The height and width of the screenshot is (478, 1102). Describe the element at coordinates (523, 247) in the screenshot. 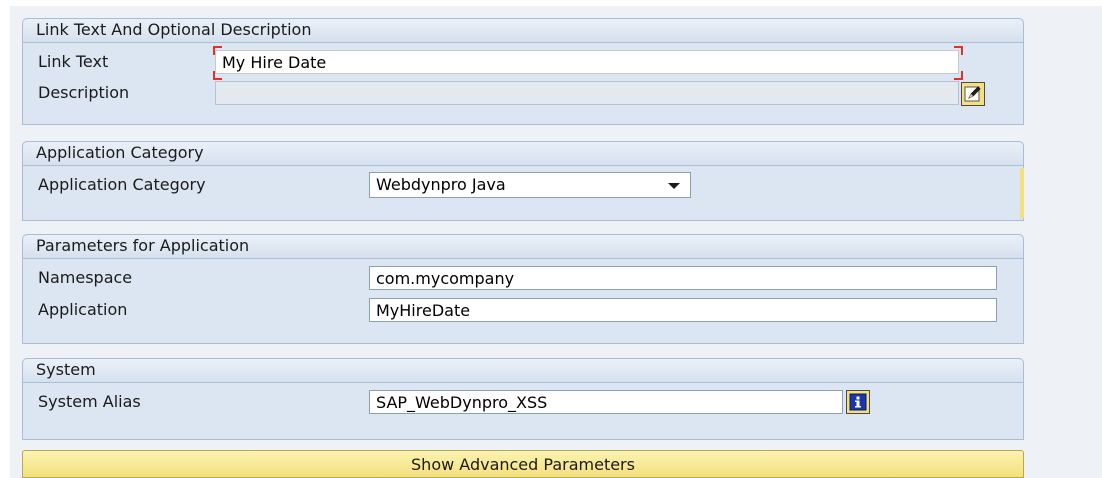

I see `parameters-group-title: Parameters for Application` at that location.